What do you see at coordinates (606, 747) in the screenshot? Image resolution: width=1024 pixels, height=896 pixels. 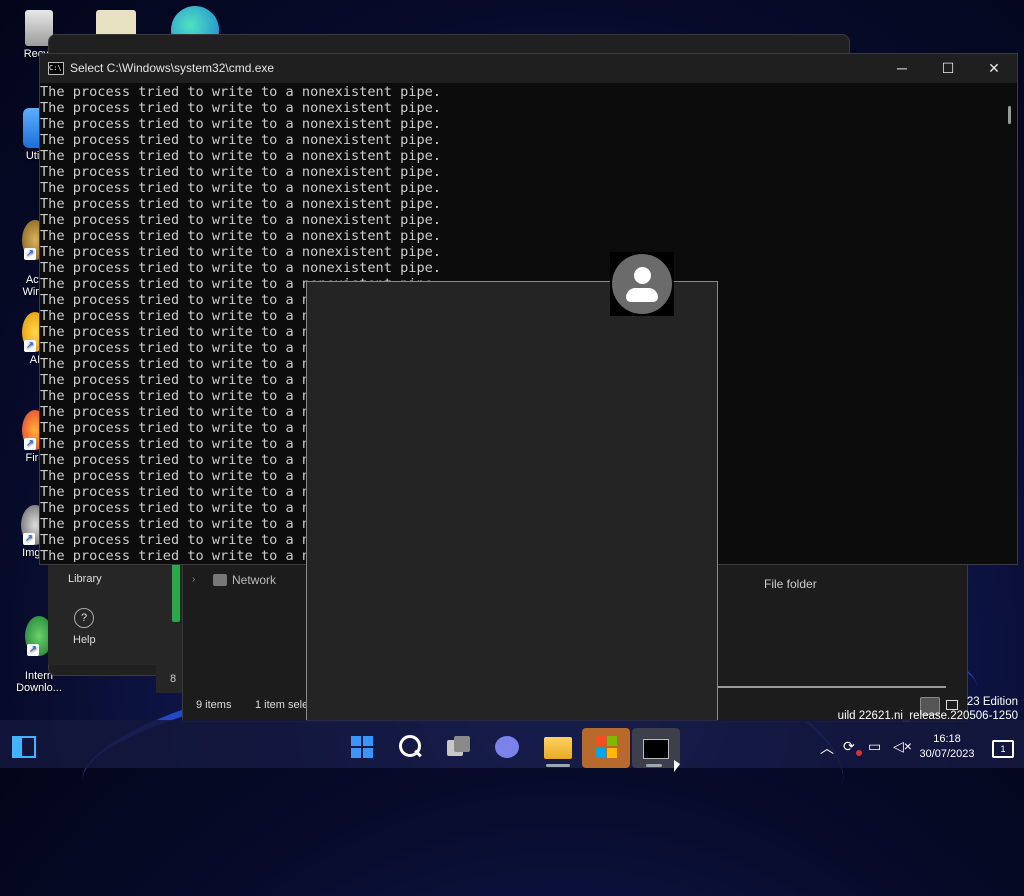 I see `store-icon` at bounding box center [606, 747].